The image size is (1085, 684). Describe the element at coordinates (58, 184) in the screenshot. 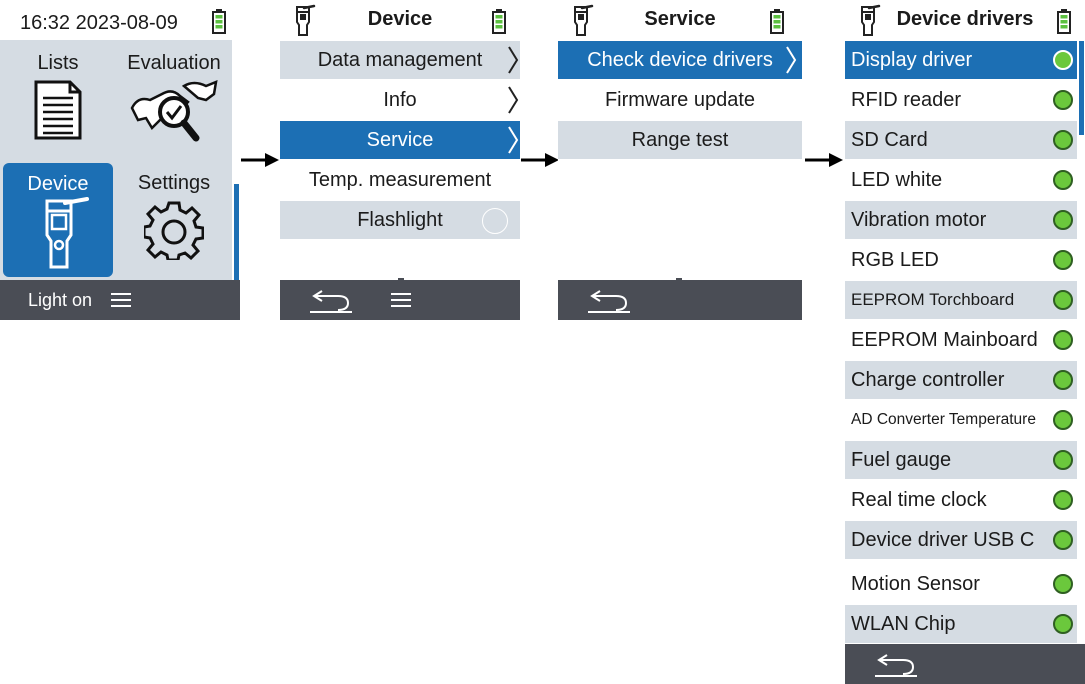

I see `tile-device-label: Device` at that location.